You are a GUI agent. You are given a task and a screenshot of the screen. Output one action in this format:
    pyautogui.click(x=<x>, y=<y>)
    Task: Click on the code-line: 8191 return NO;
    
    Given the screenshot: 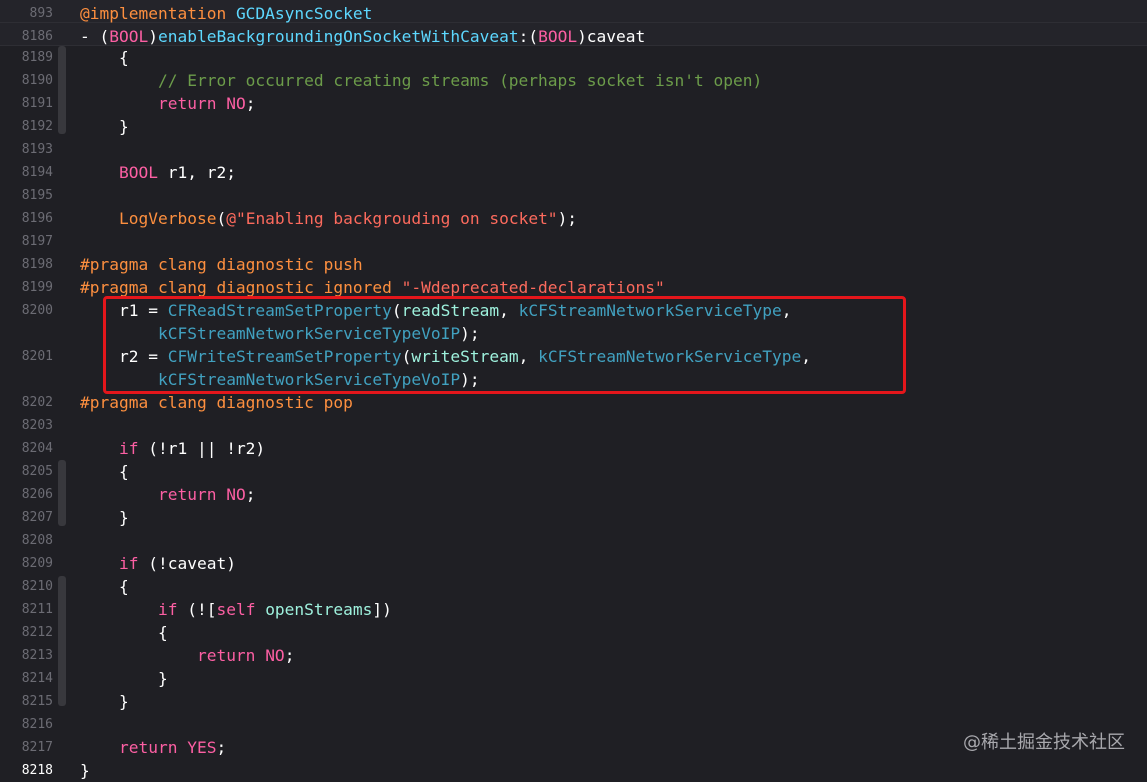 What is the action you would take?
    pyautogui.click(x=573, y=103)
    